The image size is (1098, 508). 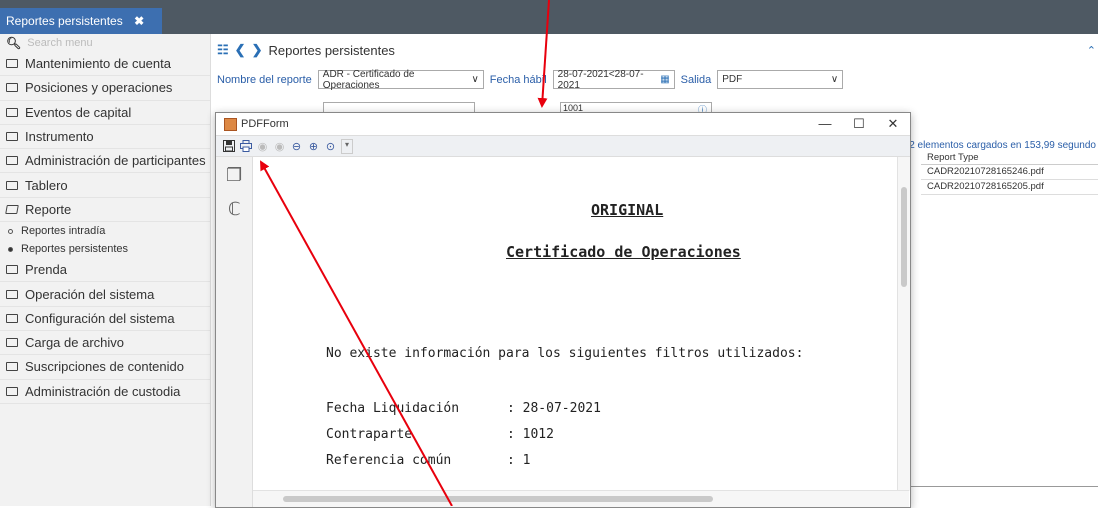 I want to click on search-input: Search menu, so click(x=59, y=43).